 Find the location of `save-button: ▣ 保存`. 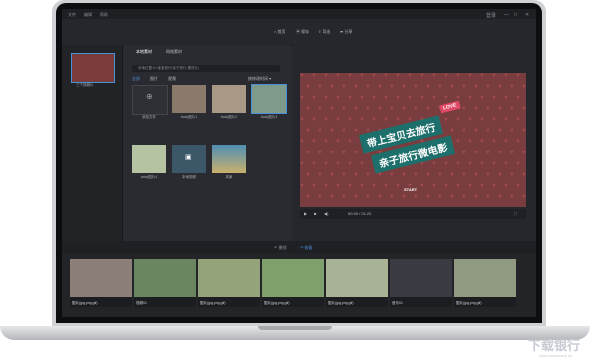

save-button: ▣ 保存 is located at coordinates (302, 32).